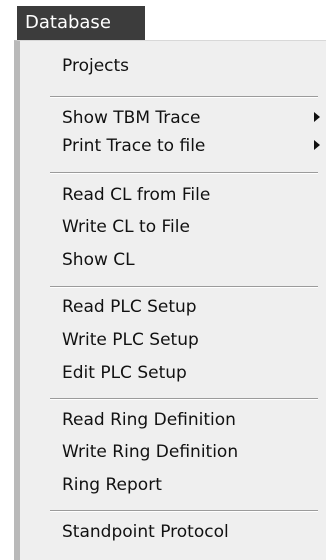 The image size is (326, 560). What do you see at coordinates (131, 118) in the screenshot?
I see `menu-item-show-tbm-trace: Show TBM Trace` at bounding box center [131, 118].